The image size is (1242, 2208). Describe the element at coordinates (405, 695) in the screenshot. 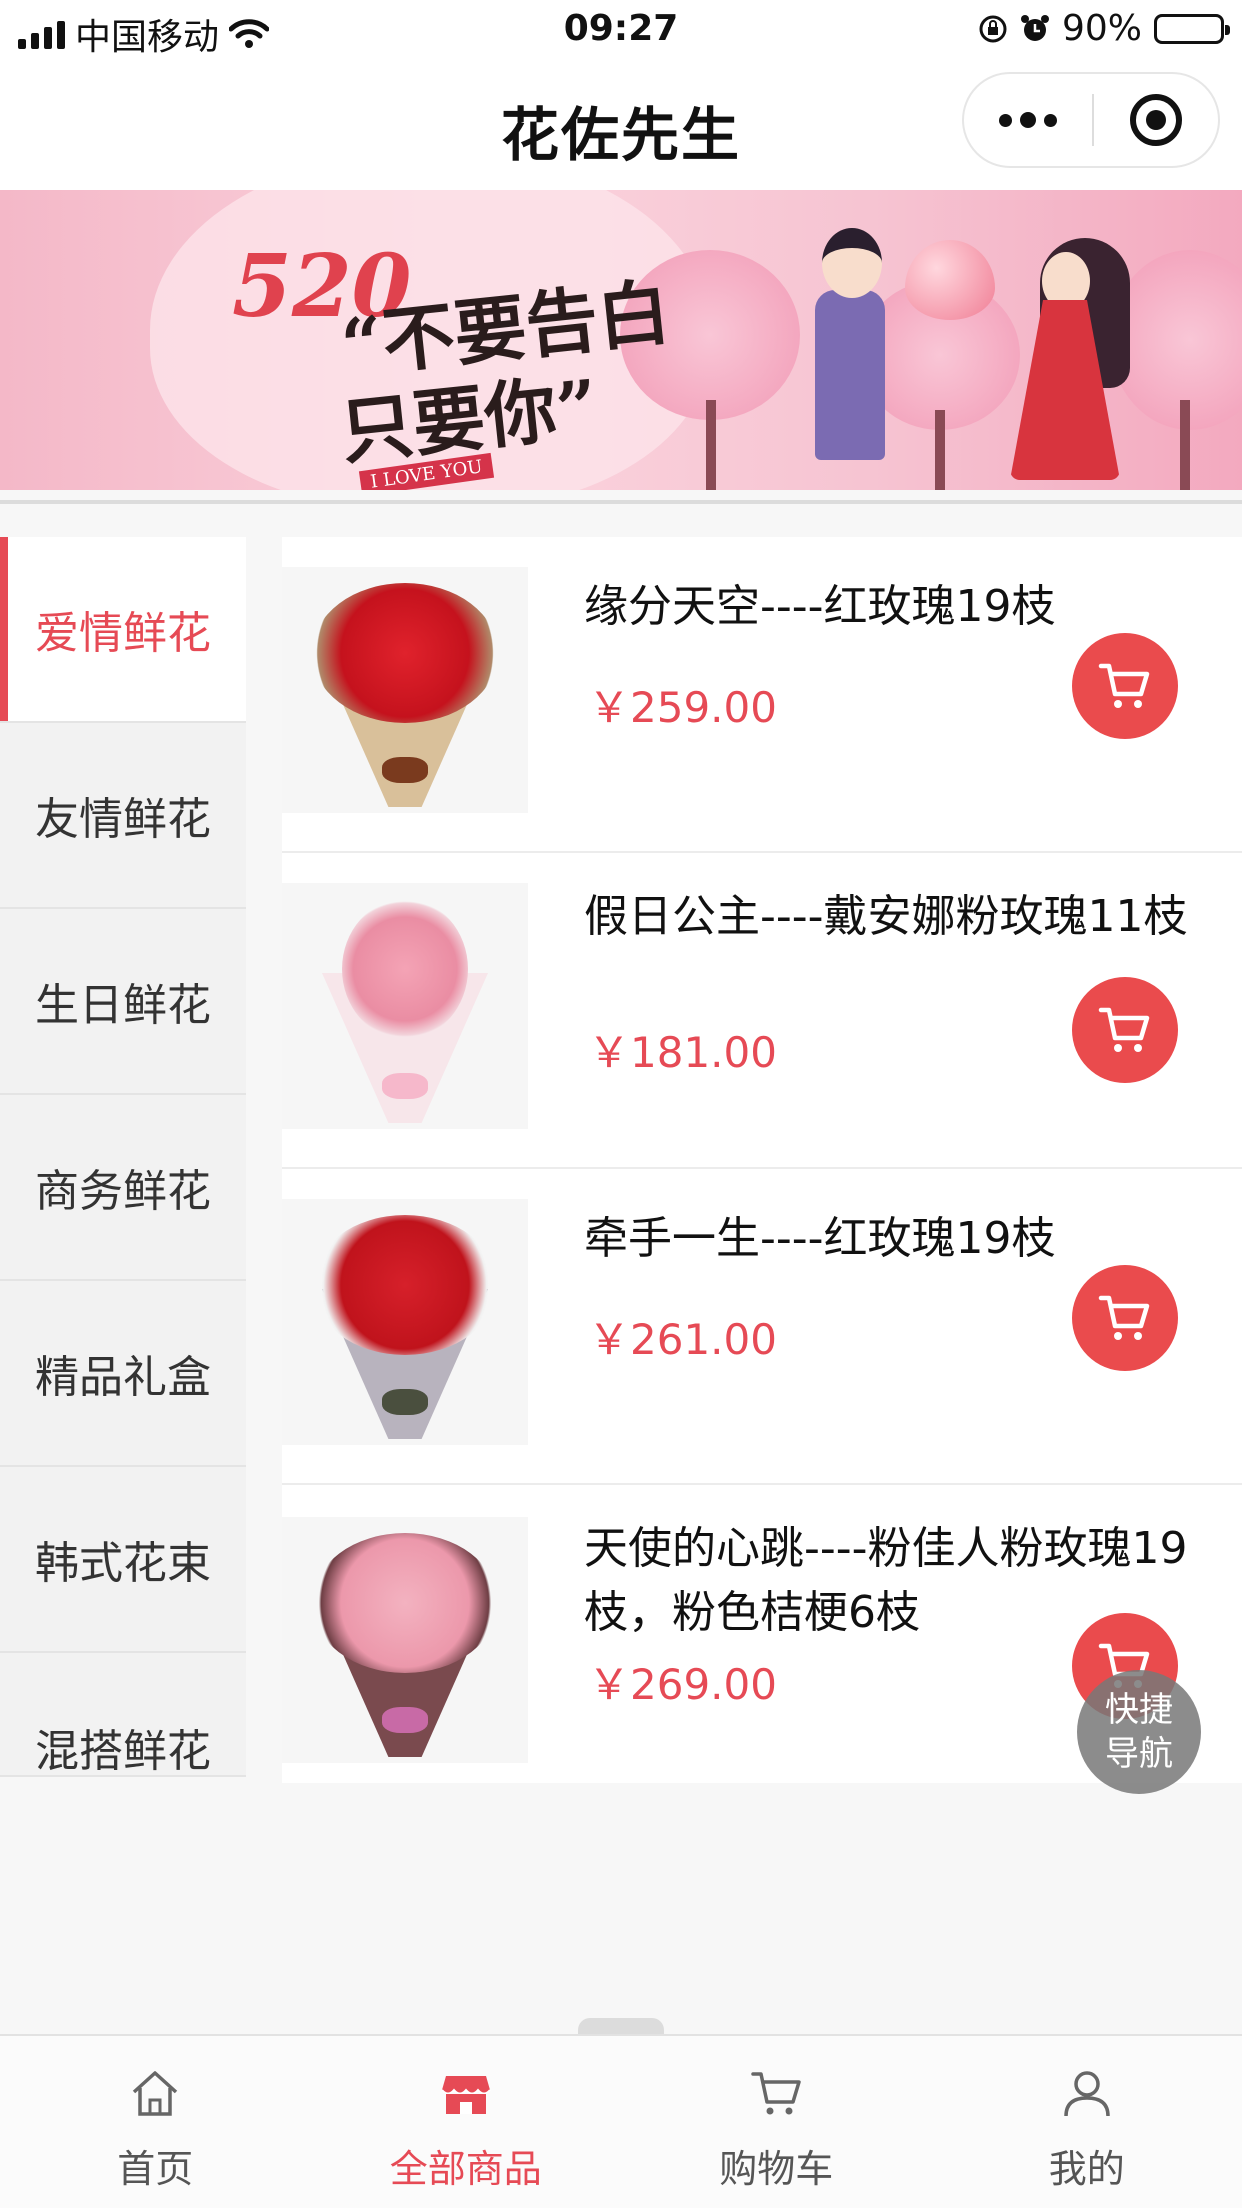

I see `red-rose-bouquet-image` at that location.